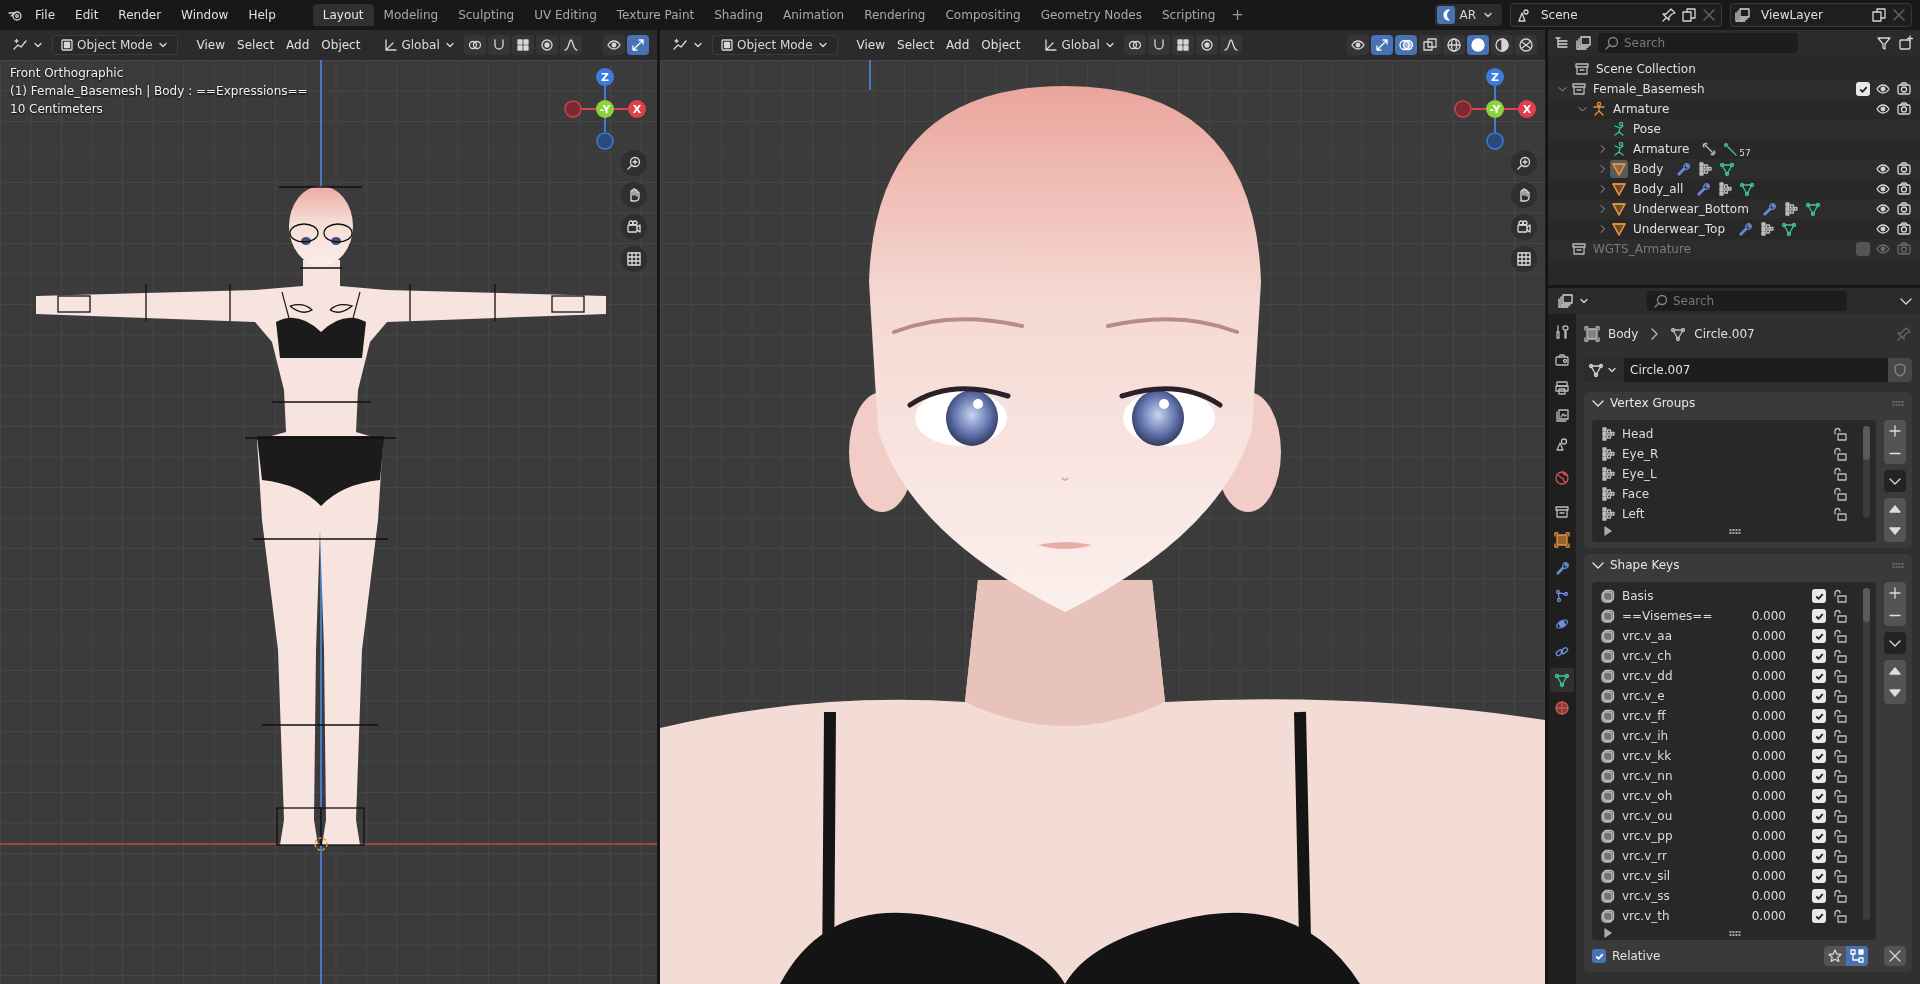 This screenshot has width=1920, height=984. What do you see at coordinates (1724, 474) in the screenshot?
I see `list-item: Eye_L` at bounding box center [1724, 474].